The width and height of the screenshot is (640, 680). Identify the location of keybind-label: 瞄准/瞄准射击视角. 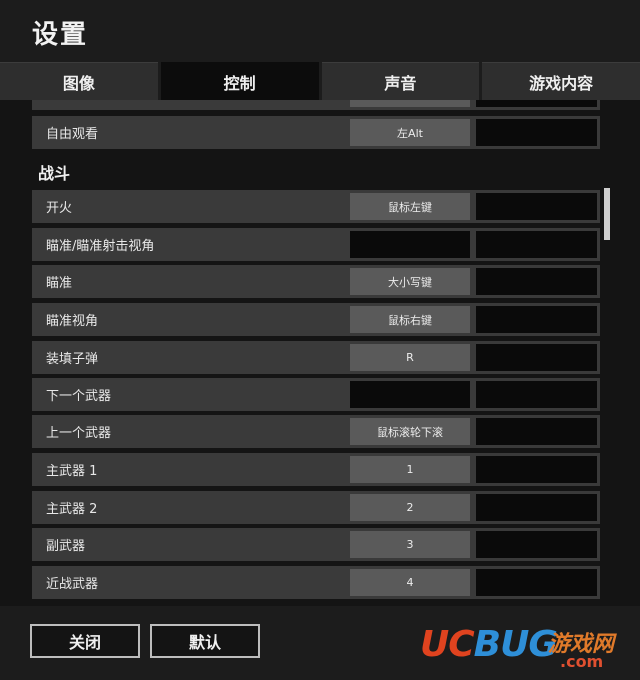
(100, 246).